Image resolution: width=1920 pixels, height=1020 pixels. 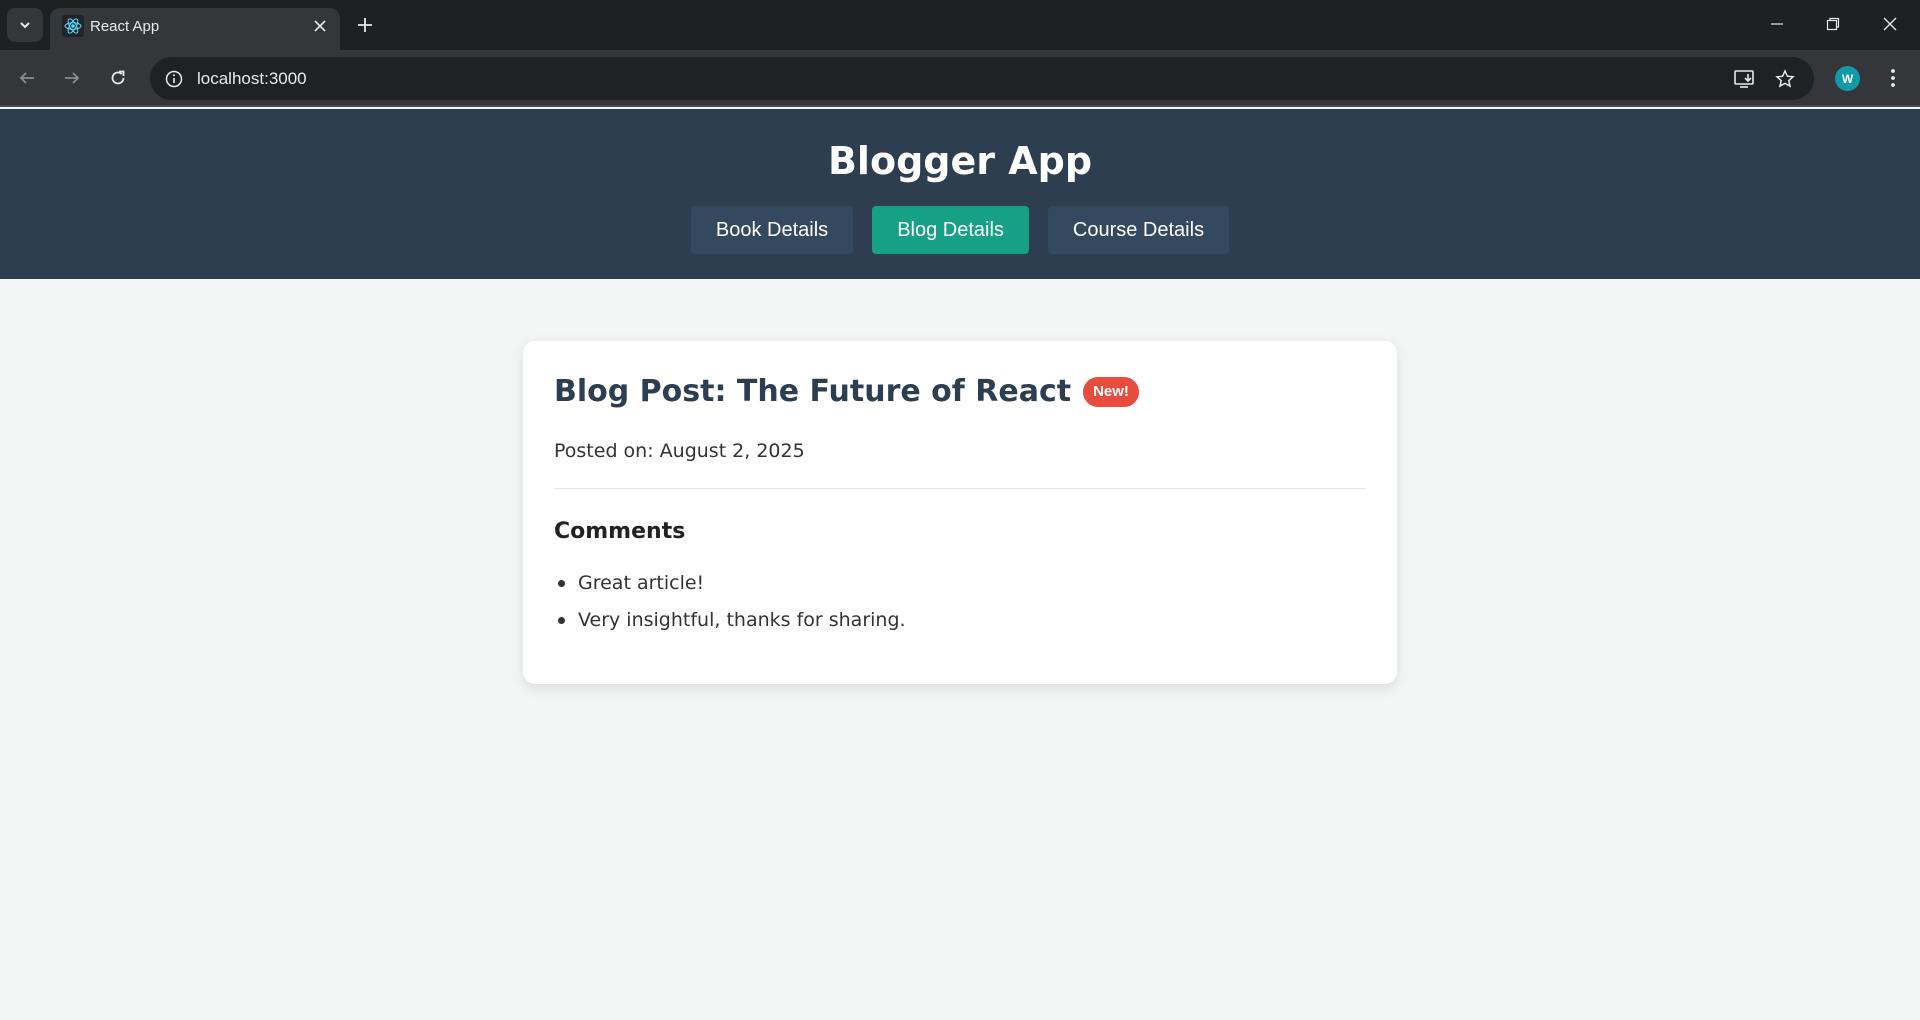 I want to click on url-text: localhost:3000, so click(x=252, y=79).